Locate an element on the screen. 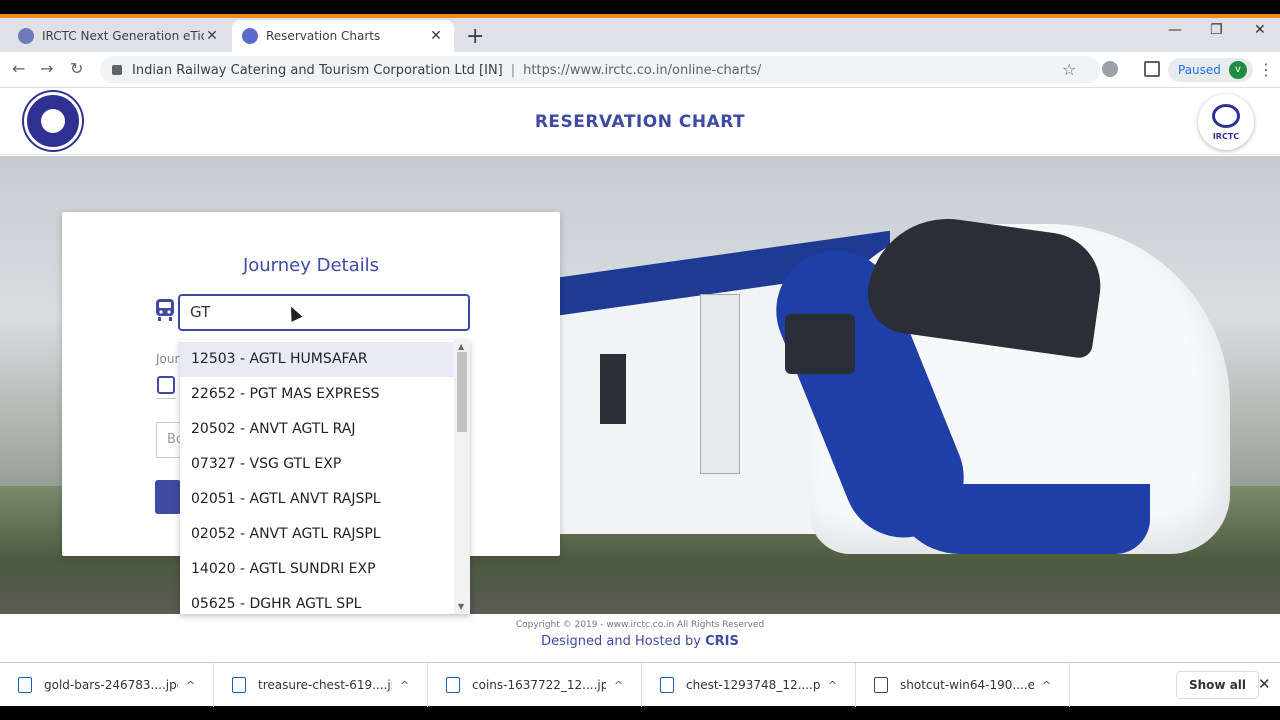 Image resolution: width=1280 pixels, height=720 pixels. restore-button: ❐ is located at coordinates (1216, 30).